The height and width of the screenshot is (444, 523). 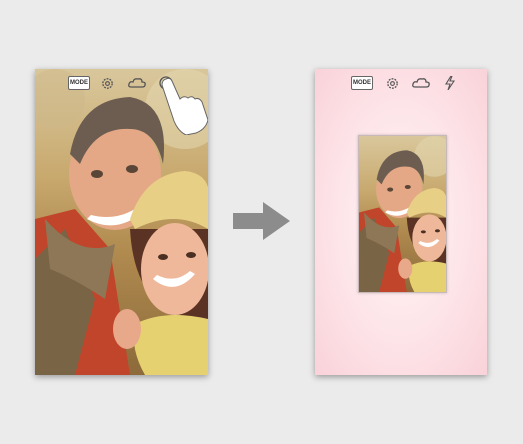 What do you see at coordinates (184, 106) in the screenshot?
I see `tap-hand-icon` at bounding box center [184, 106].